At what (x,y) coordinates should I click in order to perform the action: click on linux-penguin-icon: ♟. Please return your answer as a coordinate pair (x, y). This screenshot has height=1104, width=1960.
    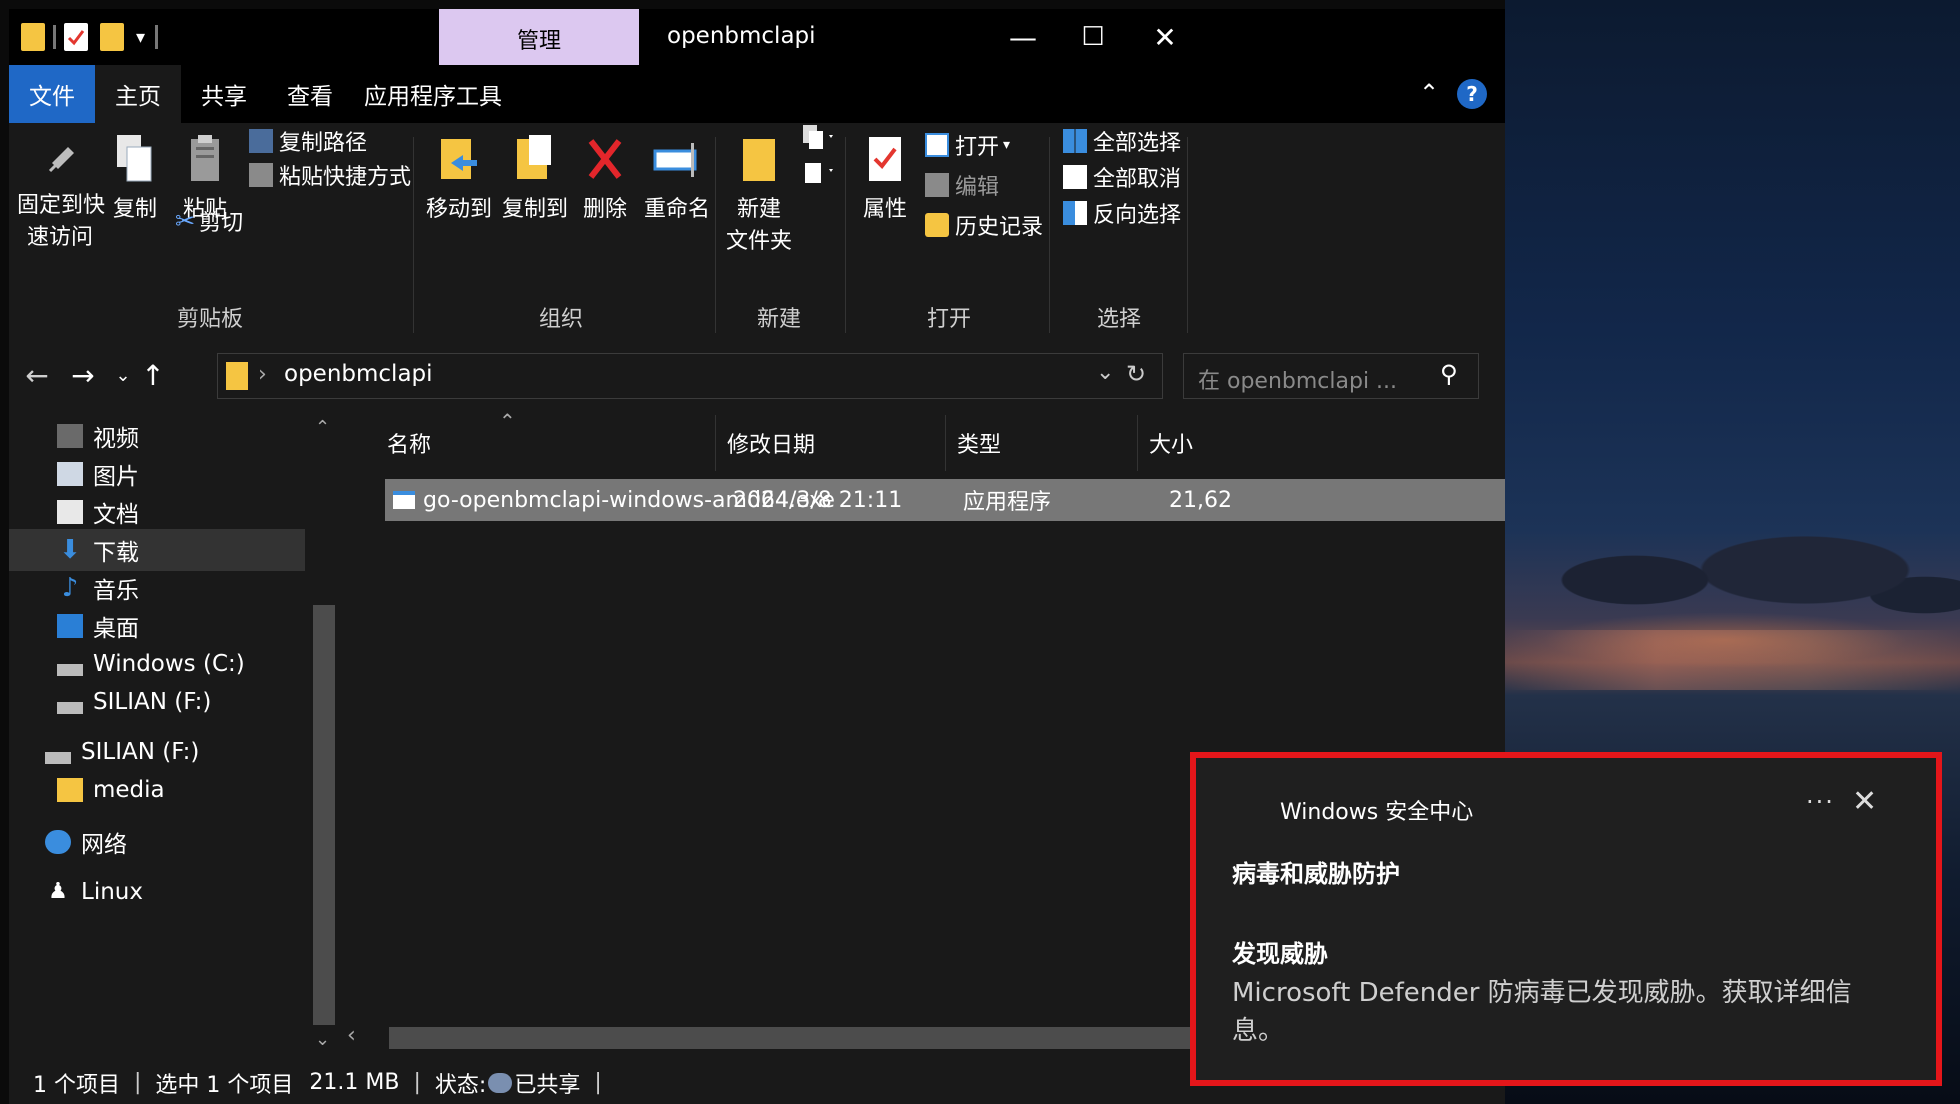
    Looking at the image, I should click on (58, 891).